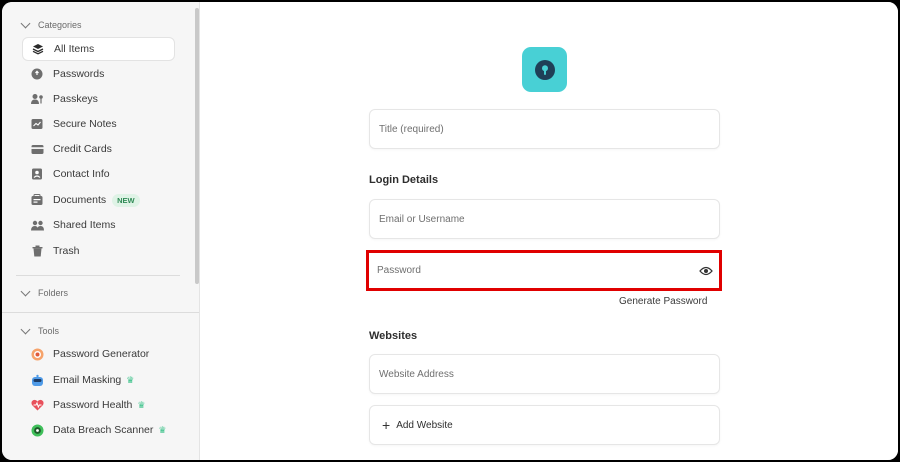  What do you see at coordinates (98, 251) in the screenshot?
I see `sidebar-item-trash: Trash` at bounding box center [98, 251].